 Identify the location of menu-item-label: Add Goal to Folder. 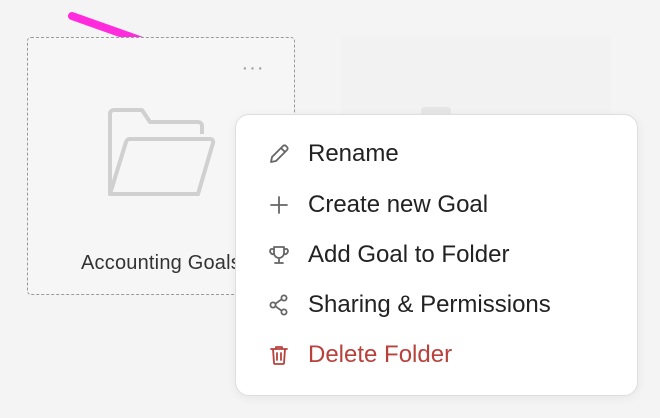
(409, 254).